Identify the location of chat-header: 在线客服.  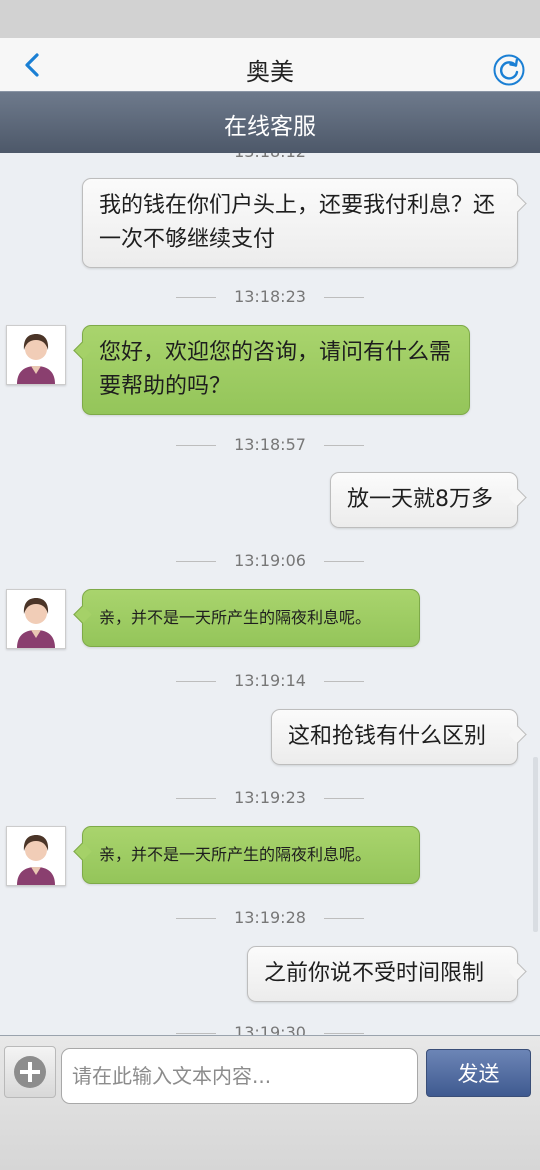
(270, 122).